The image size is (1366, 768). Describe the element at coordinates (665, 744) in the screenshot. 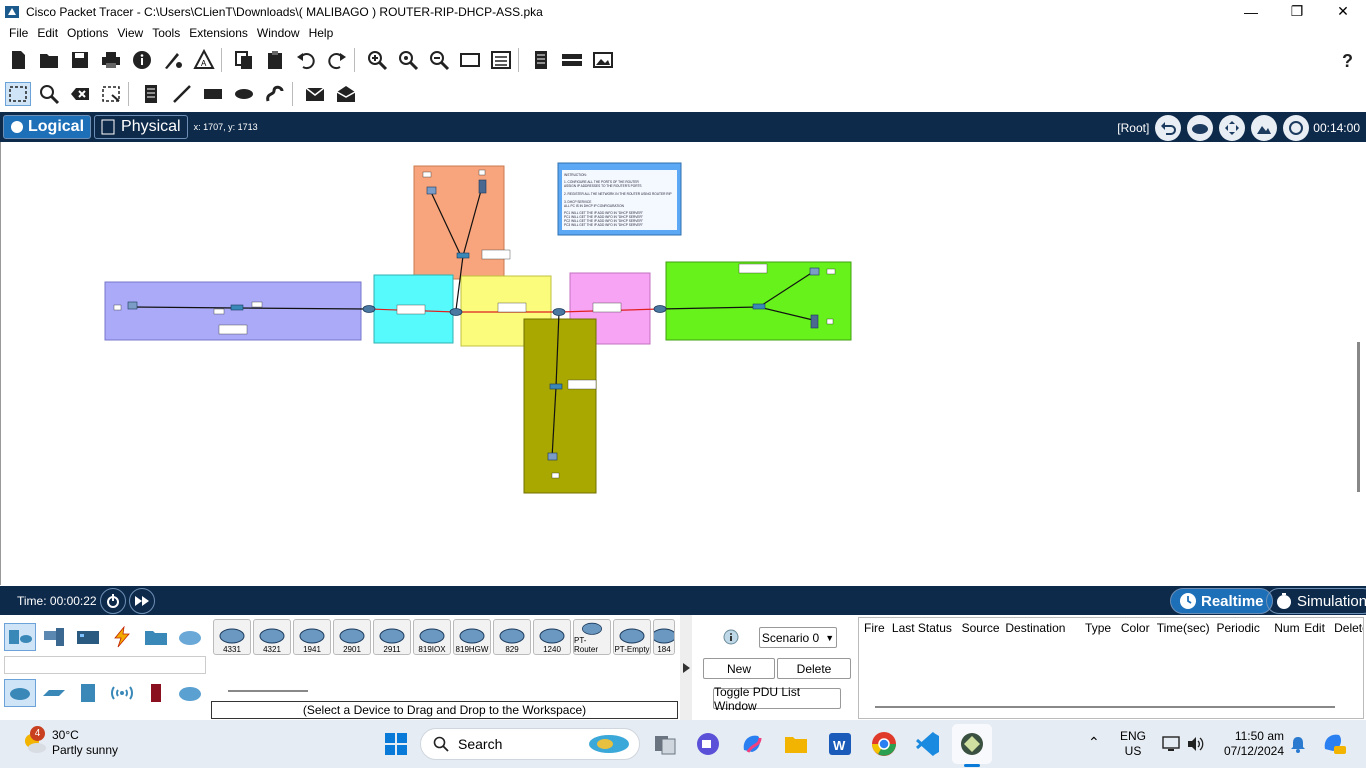

I see `task-view-icon` at that location.